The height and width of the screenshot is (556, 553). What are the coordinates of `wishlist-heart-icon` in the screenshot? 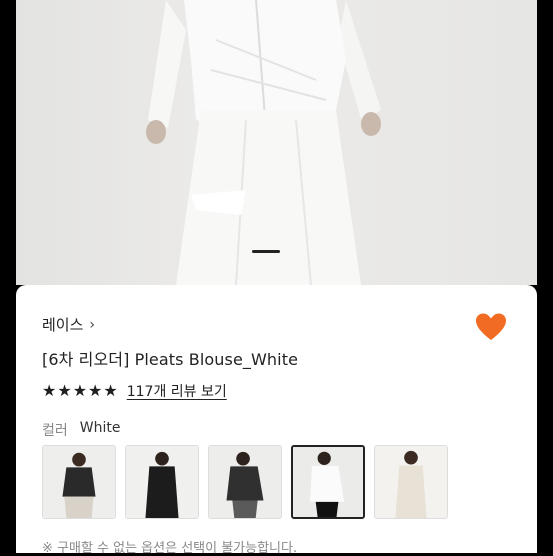 It's located at (491, 327).